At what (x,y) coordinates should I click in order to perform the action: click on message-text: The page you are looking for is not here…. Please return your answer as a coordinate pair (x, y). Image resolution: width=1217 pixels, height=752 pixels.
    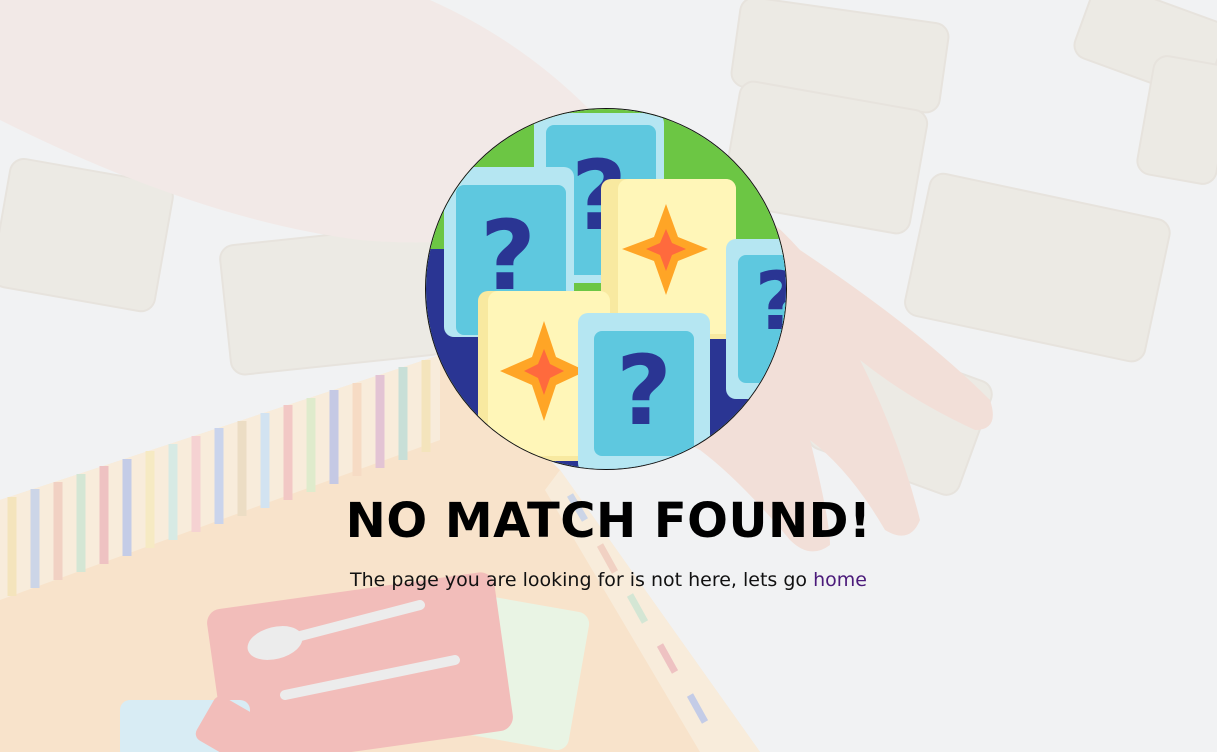
    Looking at the image, I should click on (579, 580).